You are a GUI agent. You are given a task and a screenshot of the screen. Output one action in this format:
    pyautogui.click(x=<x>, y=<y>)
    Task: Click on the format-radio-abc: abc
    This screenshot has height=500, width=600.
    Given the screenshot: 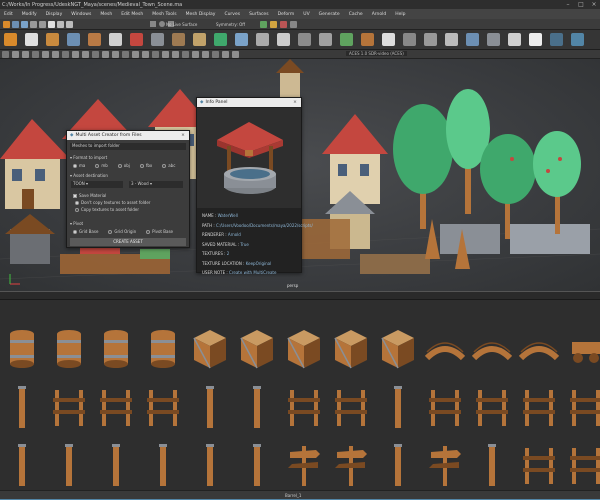 What is the action you would take?
    pyautogui.click(x=168, y=165)
    